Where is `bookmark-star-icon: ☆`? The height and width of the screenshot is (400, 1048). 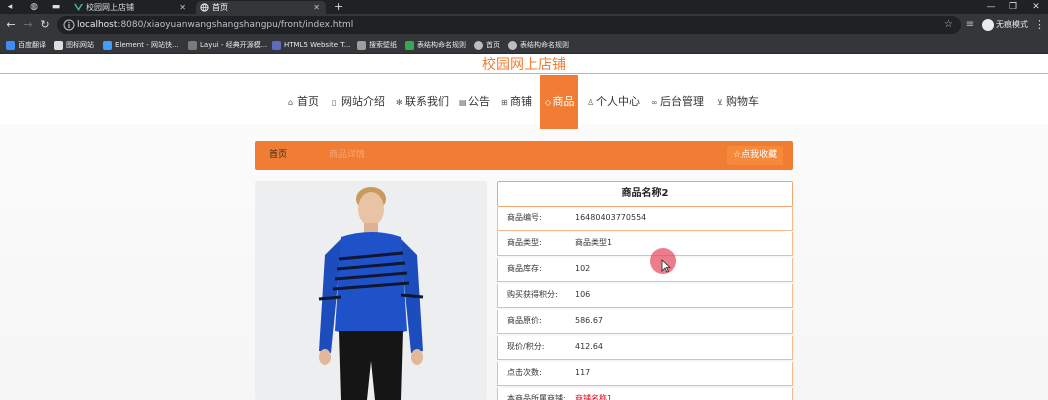
bookmark-star-icon: ☆ is located at coordinates (948, 25).